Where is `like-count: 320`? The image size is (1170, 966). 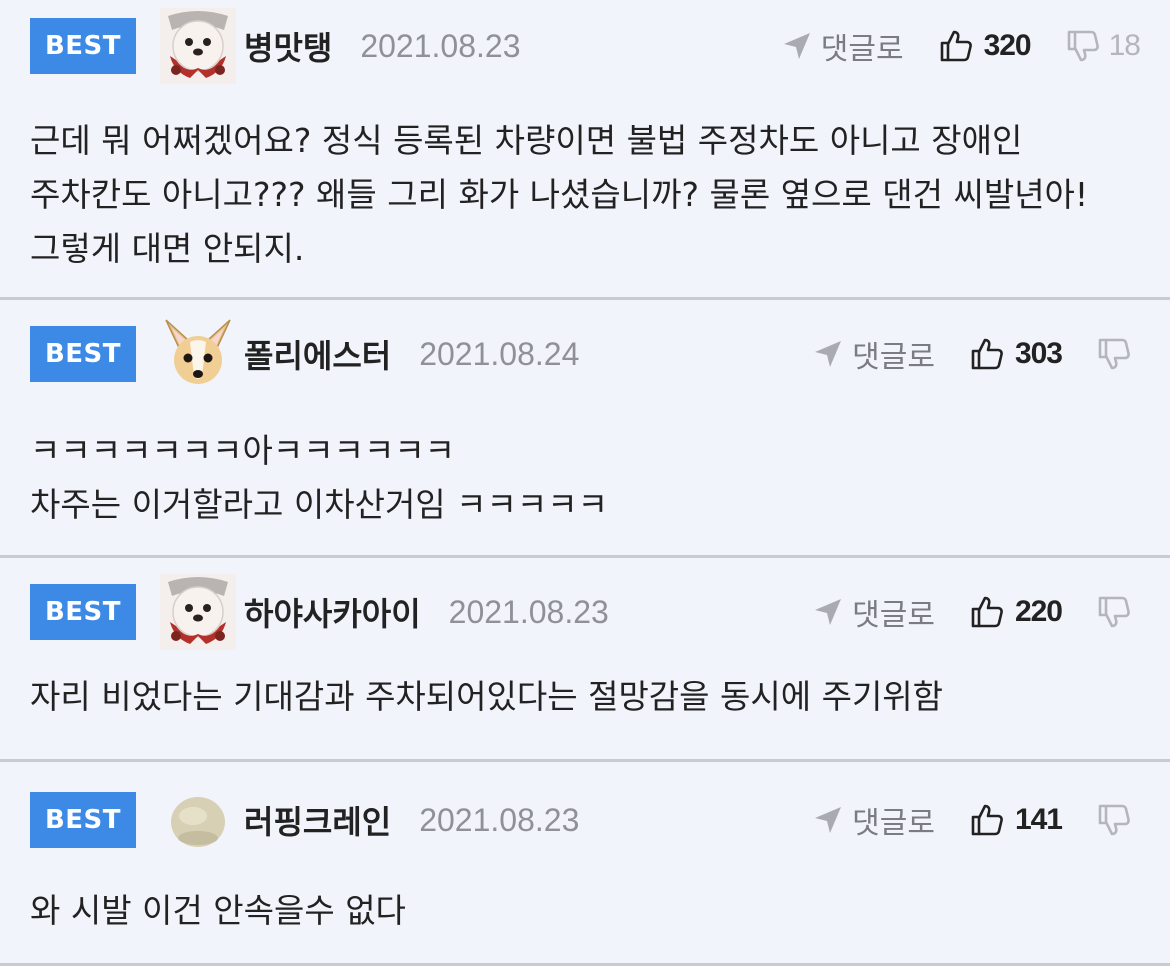
like-count: 320 is located at coordinates (1007, 45).